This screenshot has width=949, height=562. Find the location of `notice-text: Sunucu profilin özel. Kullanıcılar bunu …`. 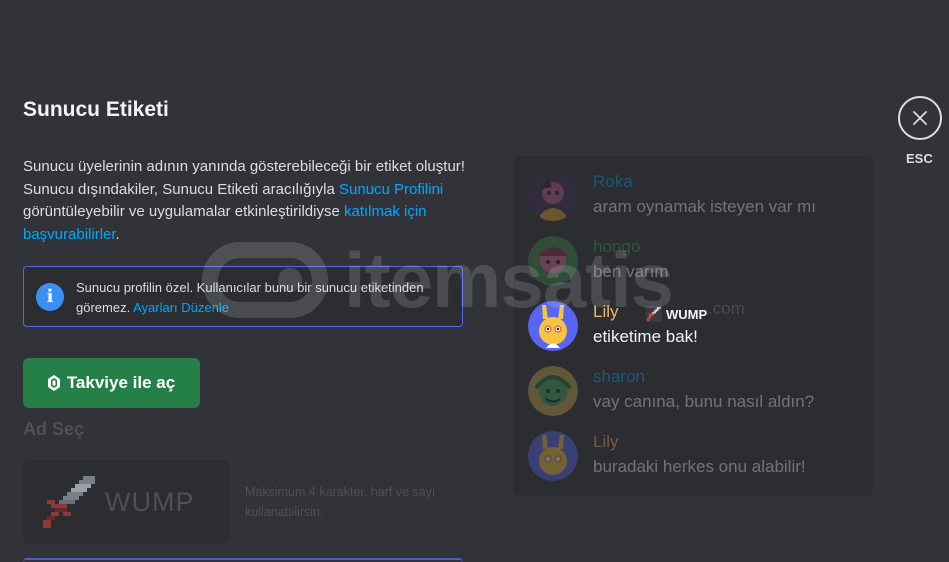

notice-text: Sunucu profilin özel. Kullanıcılar bunu … is located at coordinates (263, 298).